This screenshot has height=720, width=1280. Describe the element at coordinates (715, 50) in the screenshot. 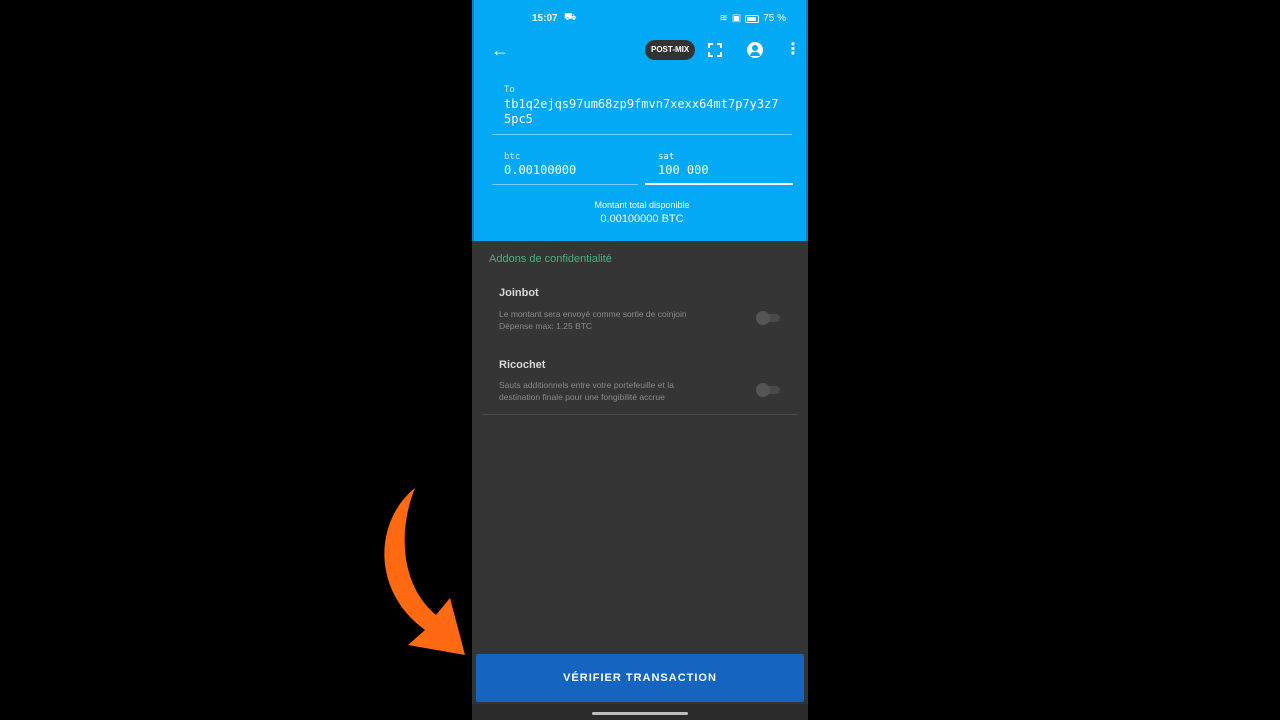

I see `scan-qr-icon` at that location.